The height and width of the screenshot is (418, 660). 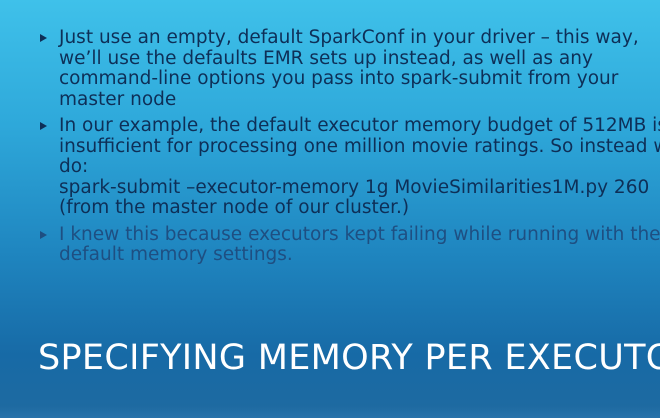 I want to click on bullet-text-line: do:, so click(x=74, y=166).